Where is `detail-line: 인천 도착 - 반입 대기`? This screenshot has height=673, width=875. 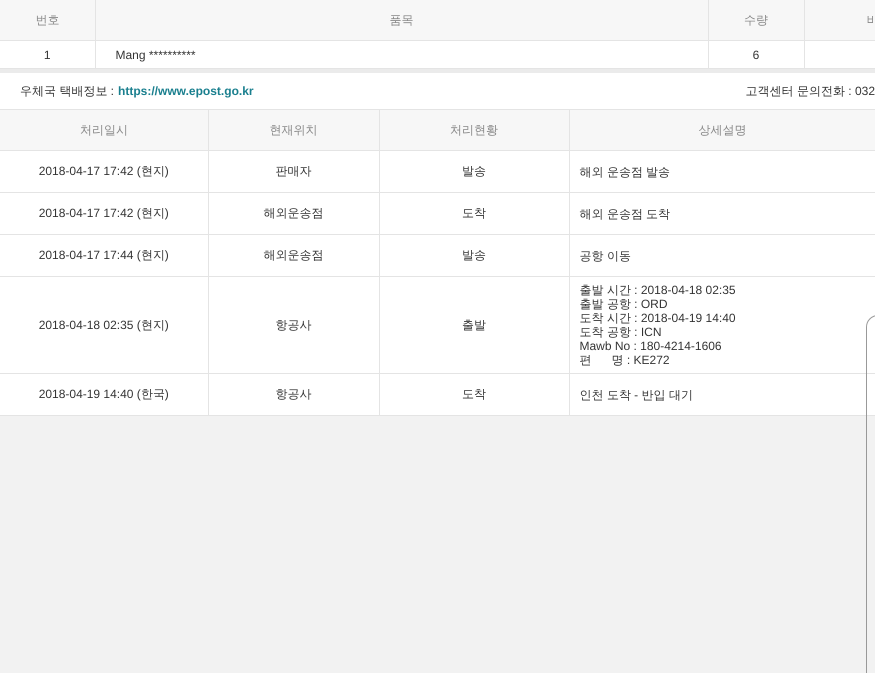
detail-line: 인천 도착 - 반입 대기 is located at coordinates (637, 395).